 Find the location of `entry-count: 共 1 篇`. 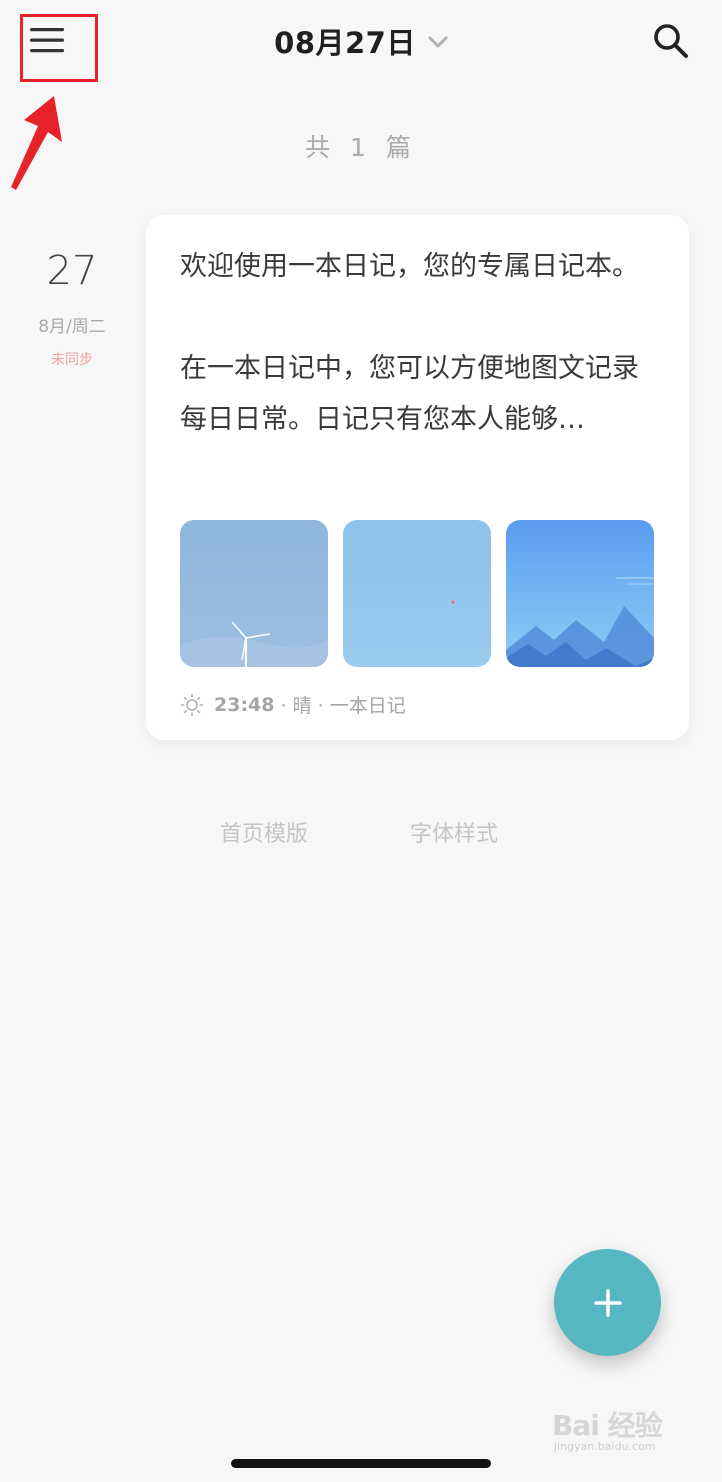

entry-count: 共 1 篇 is located at coordinates (361, 147).